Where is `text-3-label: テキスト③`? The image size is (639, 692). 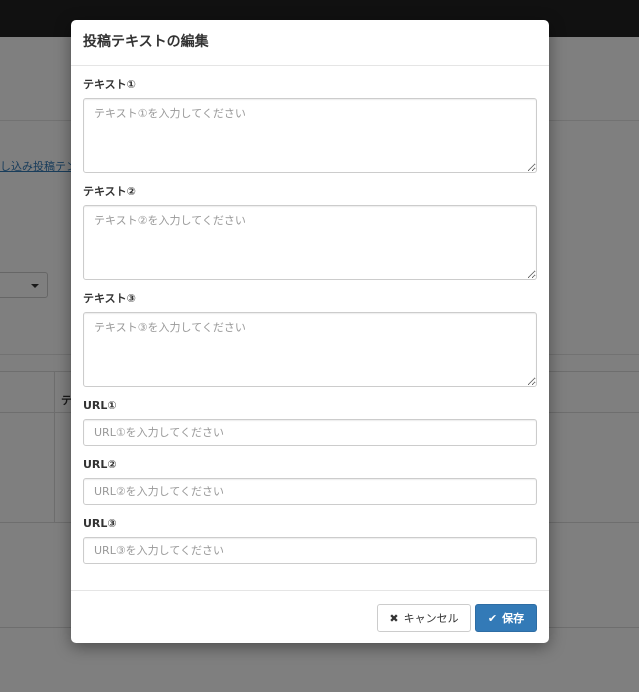
text-3-label: テキスト③ is located at coordinates (109, 298).